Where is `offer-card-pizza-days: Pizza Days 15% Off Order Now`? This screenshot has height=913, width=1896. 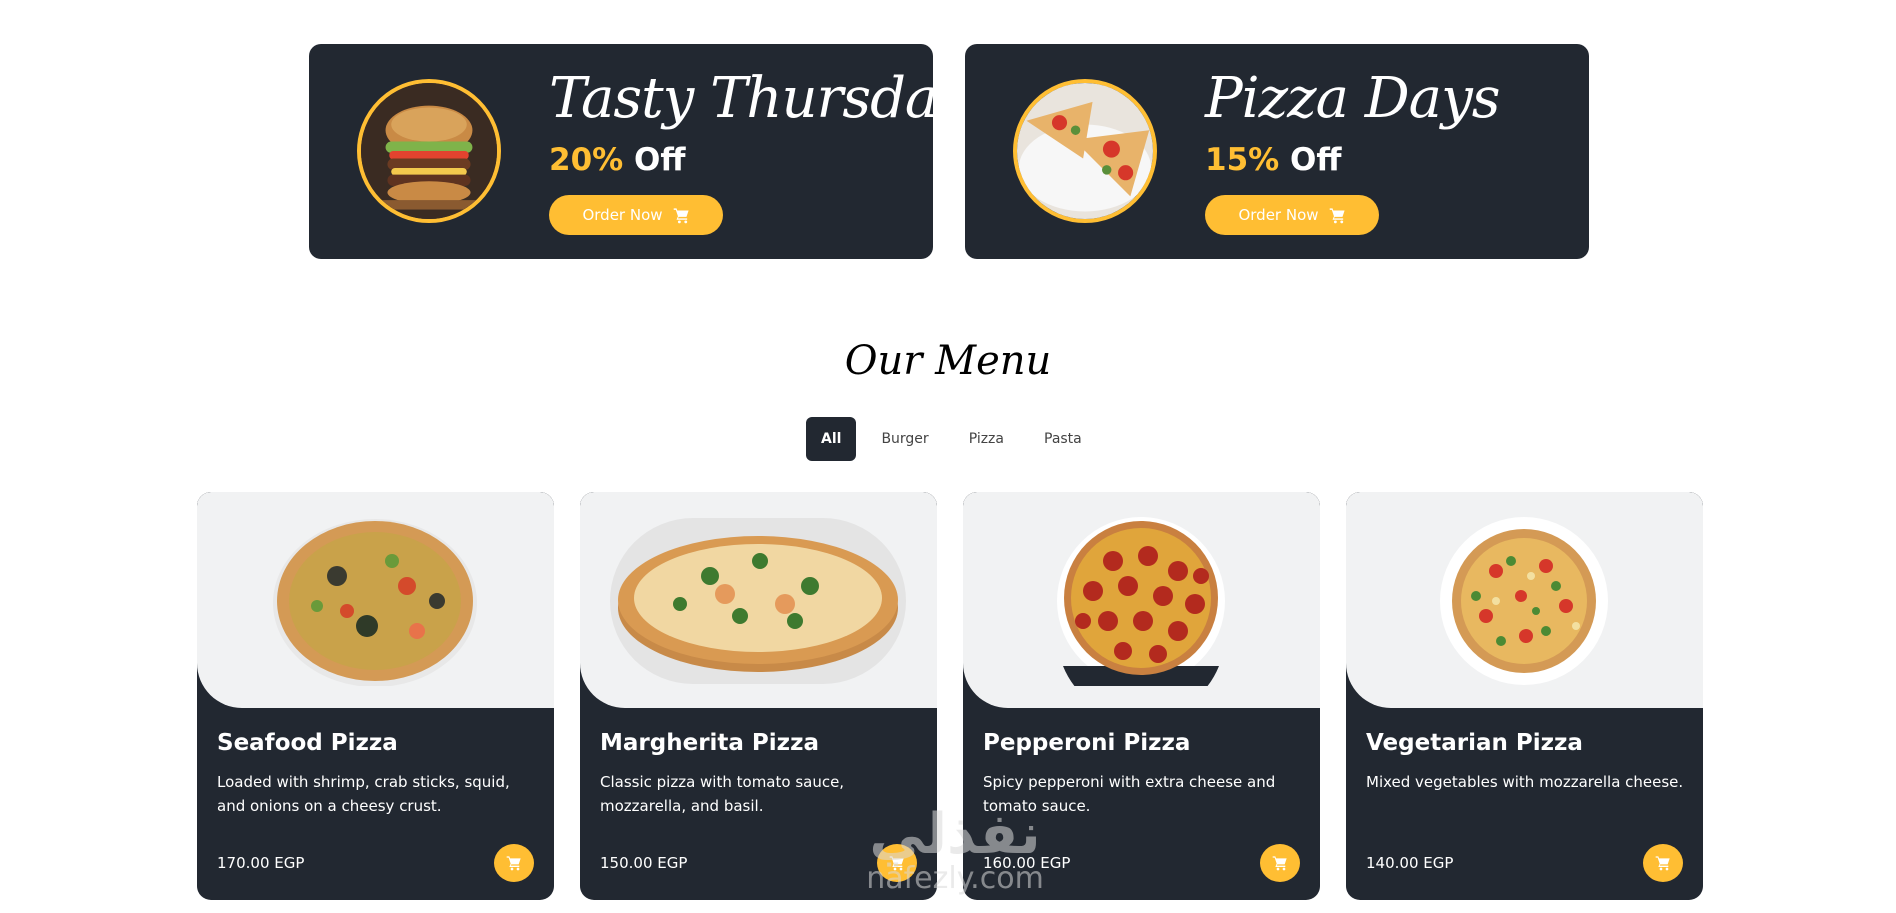 offer-card-pizza-days: Pizza Days 15% Off Order Now is located at coordinates (1277, 151).